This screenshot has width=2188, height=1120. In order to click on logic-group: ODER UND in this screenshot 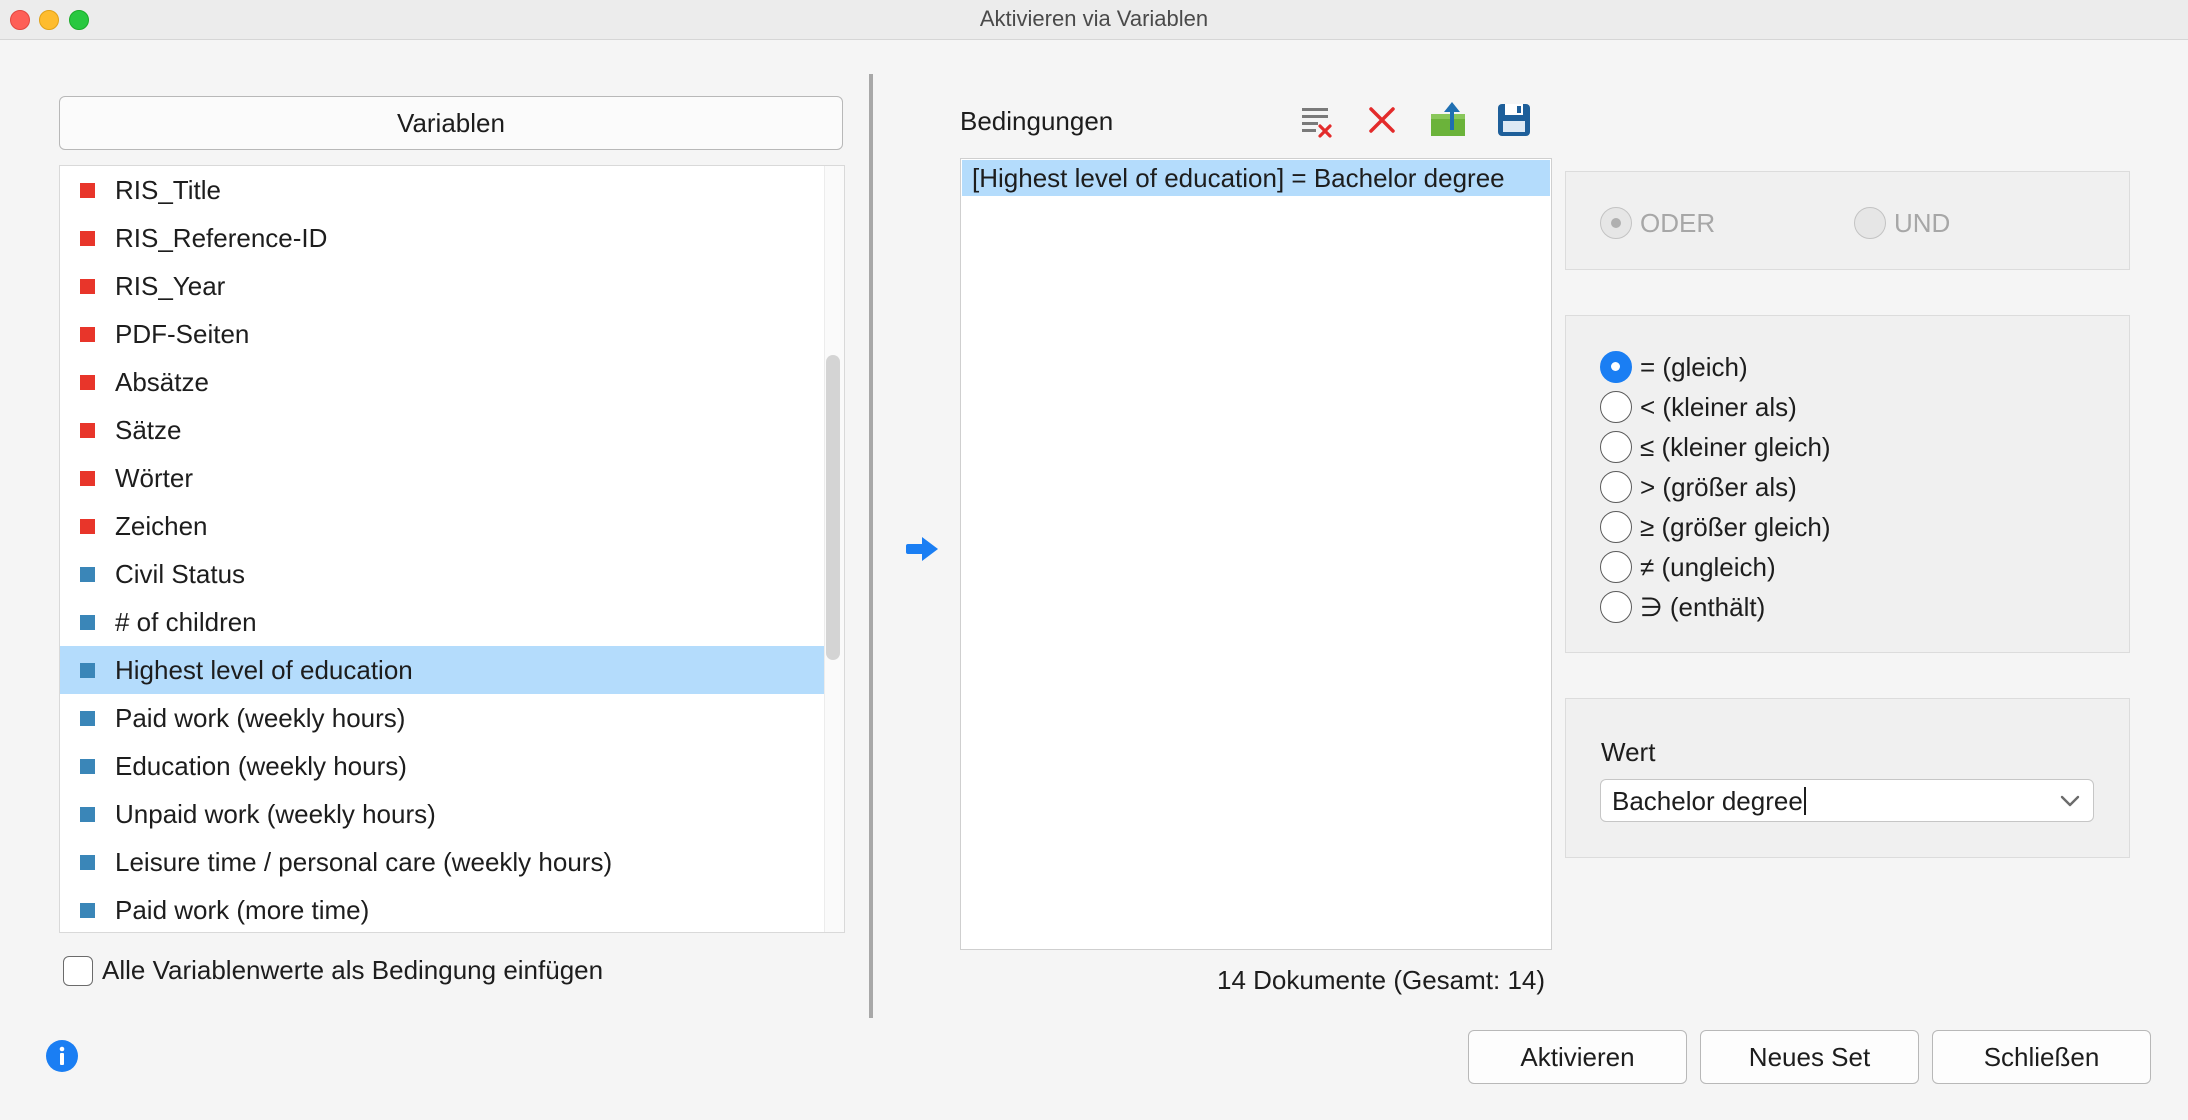, I will do `click(1847, 220)`.